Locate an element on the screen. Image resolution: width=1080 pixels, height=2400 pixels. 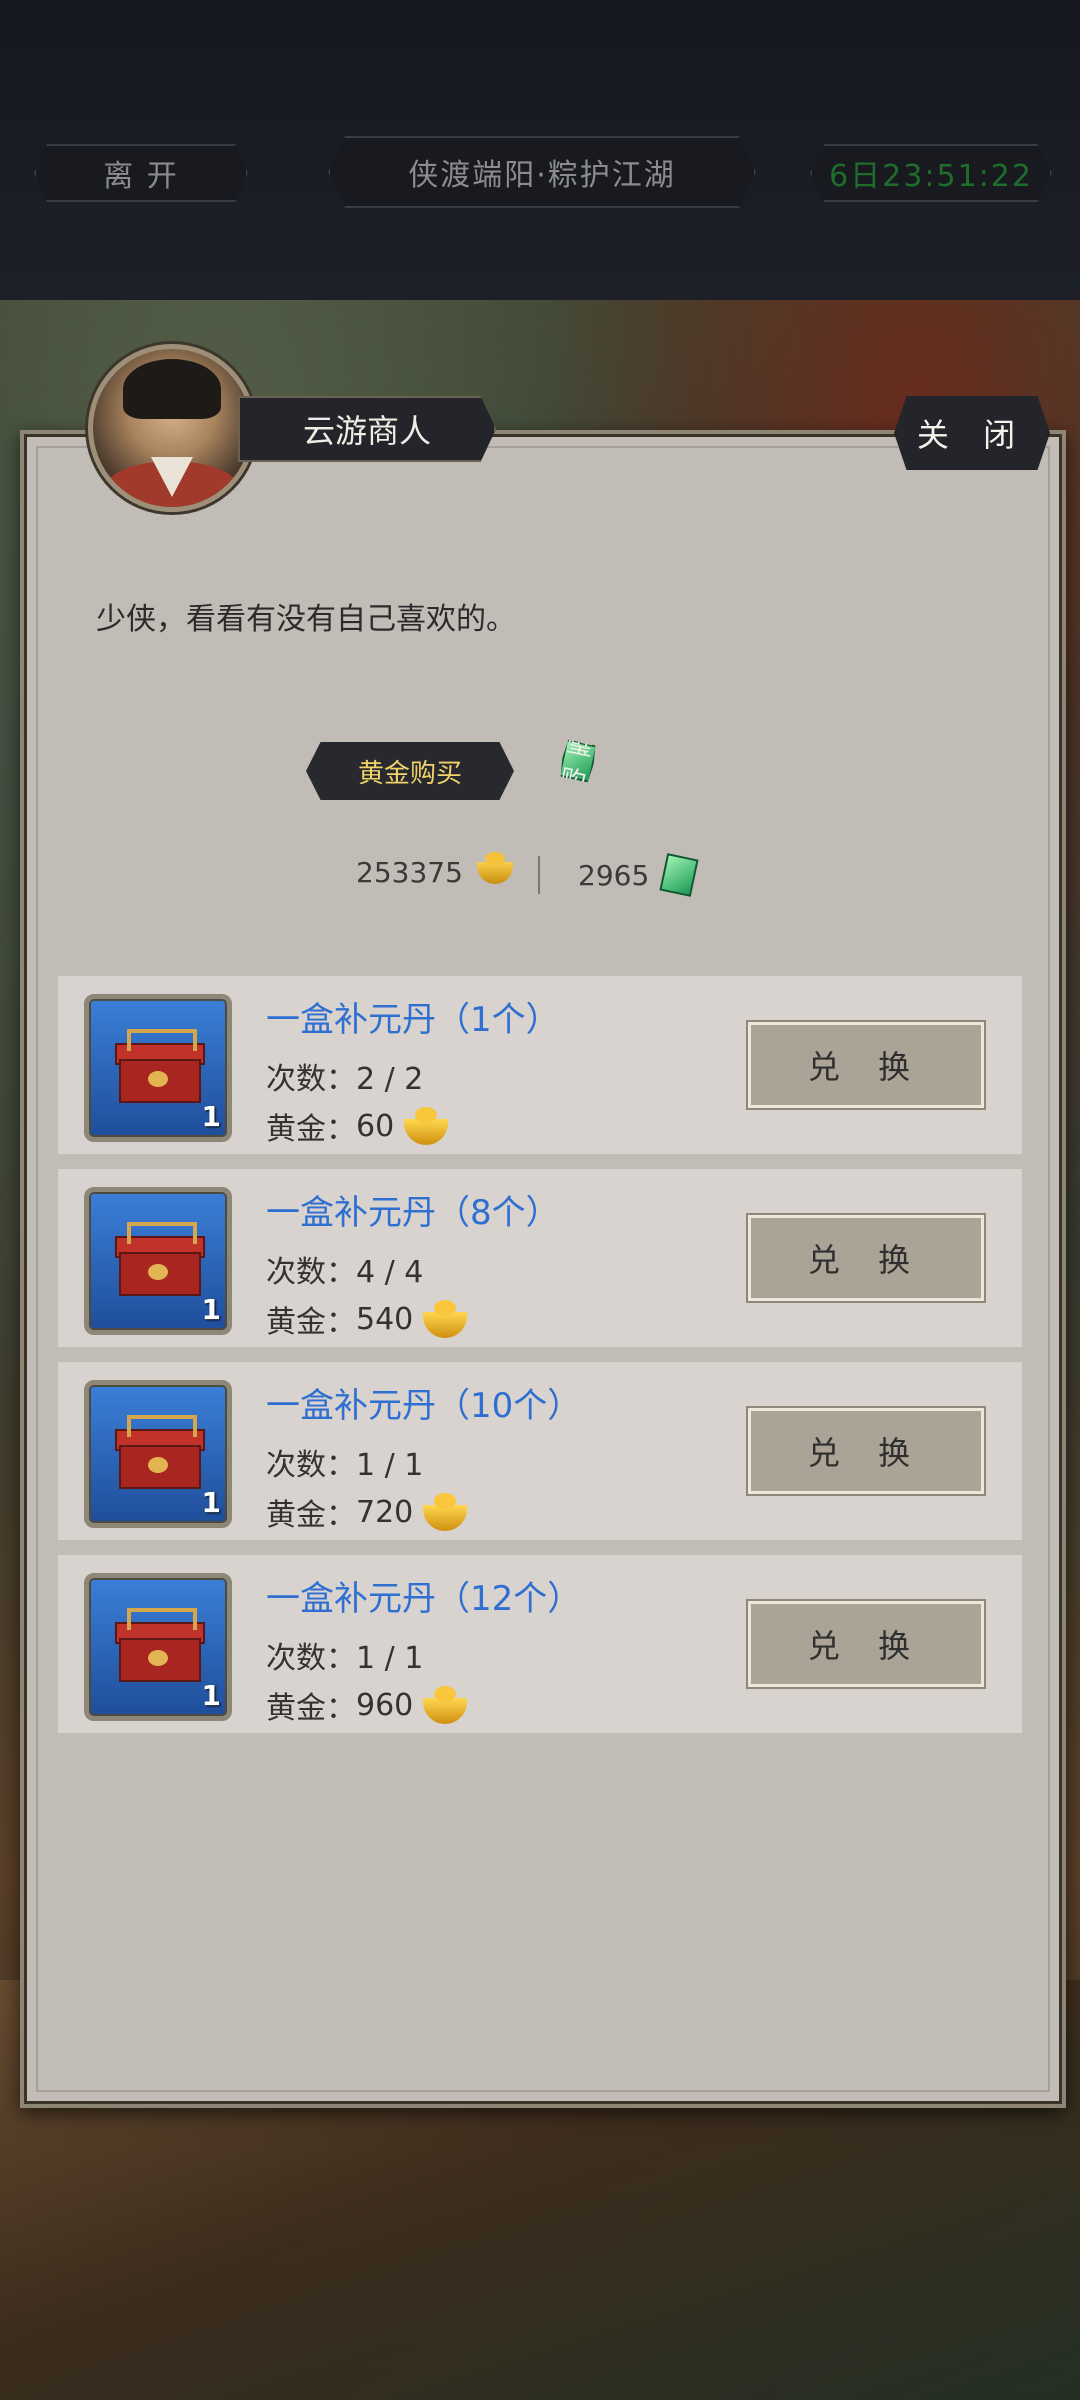
jade-icon is located at coordinates (679, 875).